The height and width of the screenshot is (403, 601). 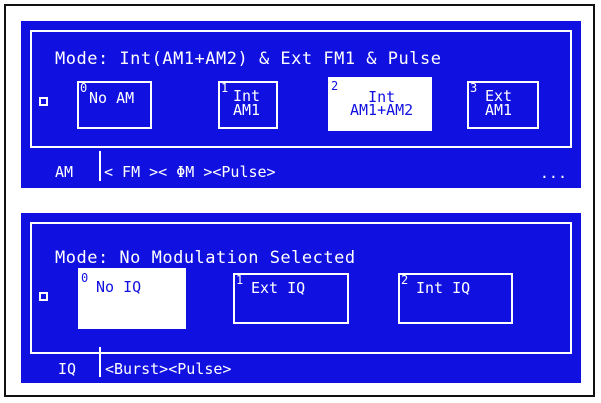 I want to click on am-mode-line: Mode: Int(AM1+AM2) & Ext FM1 & Pulse, so click(x=248, y=59).